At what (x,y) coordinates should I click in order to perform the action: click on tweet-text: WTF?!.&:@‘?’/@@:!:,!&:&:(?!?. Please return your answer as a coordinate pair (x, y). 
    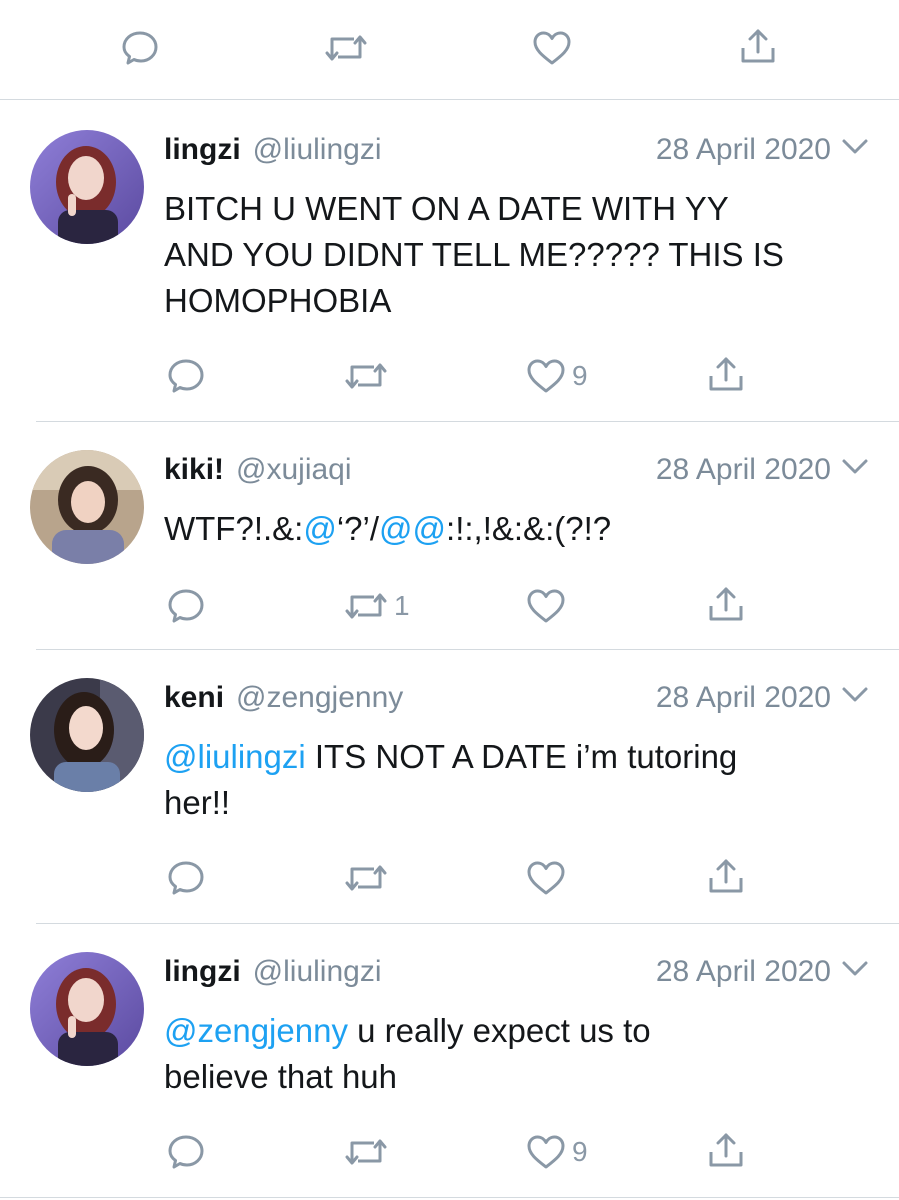
    Looking at the image, I should click on (514, 529).